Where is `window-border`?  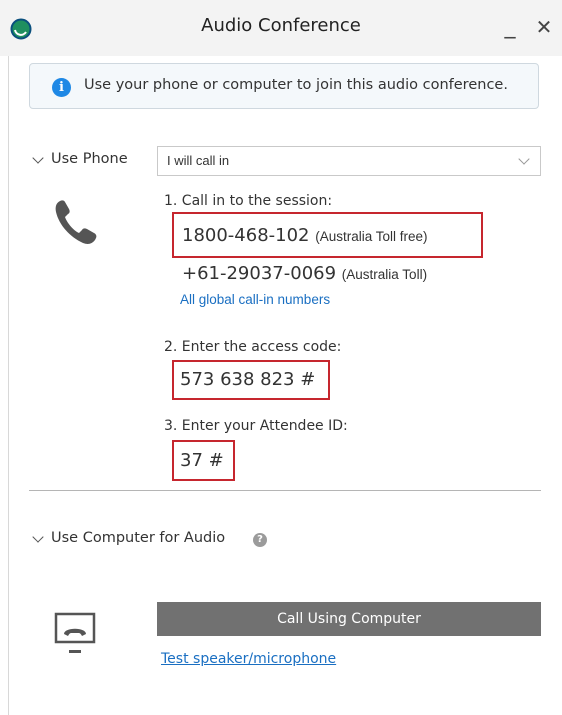
window-border is located at coordinates (8, 385).